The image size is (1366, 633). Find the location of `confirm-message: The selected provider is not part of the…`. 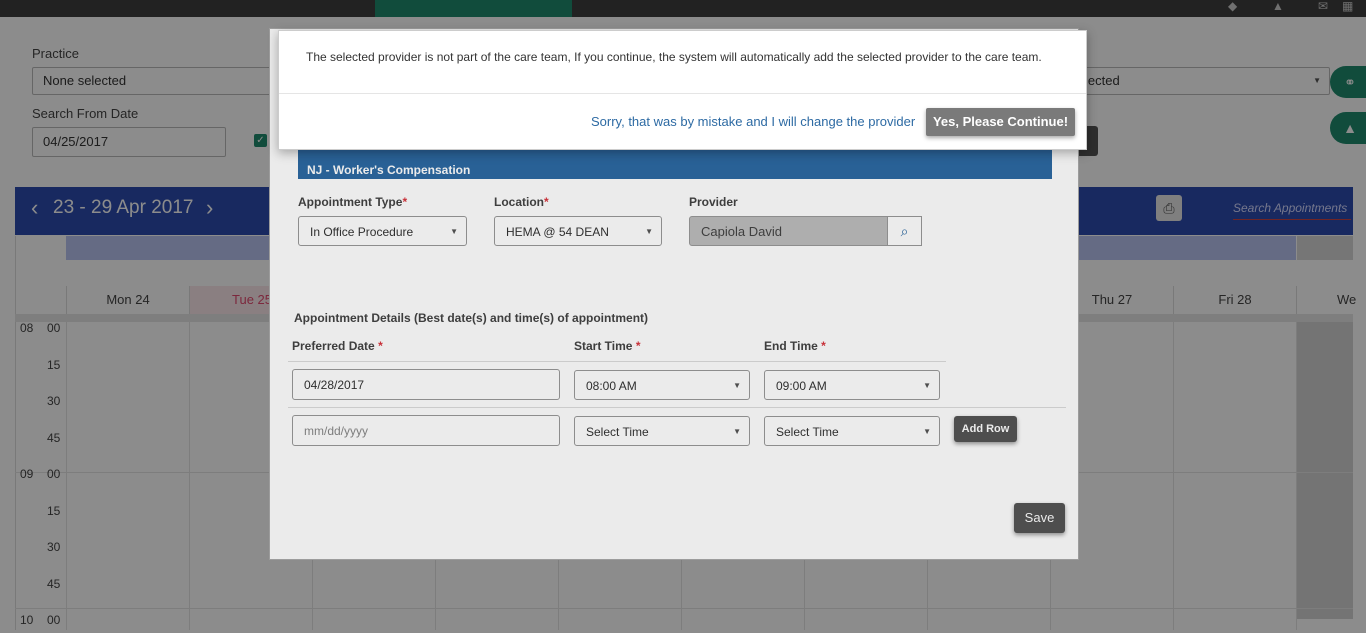

confirm-message: The selected provider is not part of the… is located at coordinates (674, 57).